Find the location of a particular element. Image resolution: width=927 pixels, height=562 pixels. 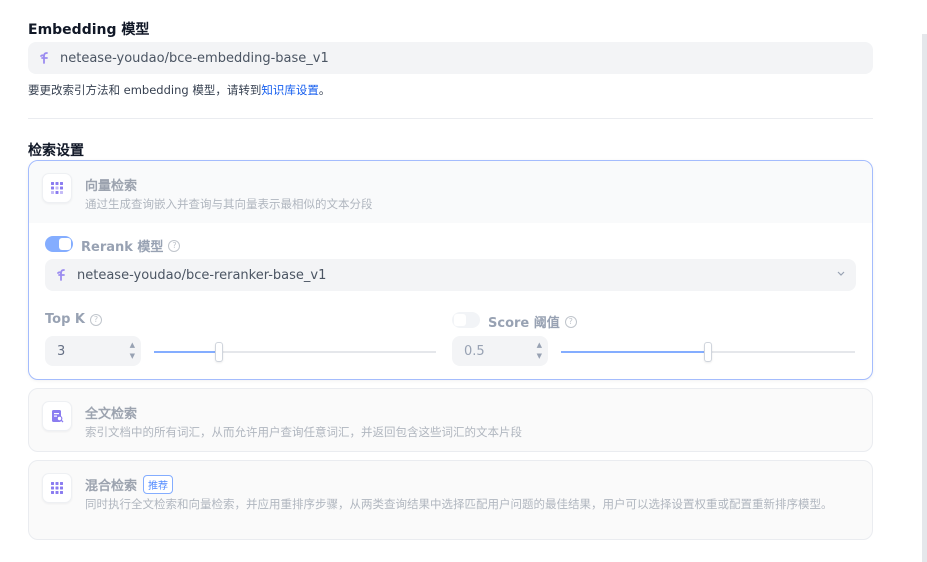

score-threshold-slider is located at coordinates (708, 352).